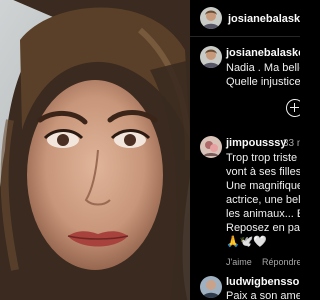 The image size is (320, 300). What do you see at coordinates (247, 242) in the screenshot?
I see `comment-line: 🙏🕊️🤍` at bounding box center [247, 242].